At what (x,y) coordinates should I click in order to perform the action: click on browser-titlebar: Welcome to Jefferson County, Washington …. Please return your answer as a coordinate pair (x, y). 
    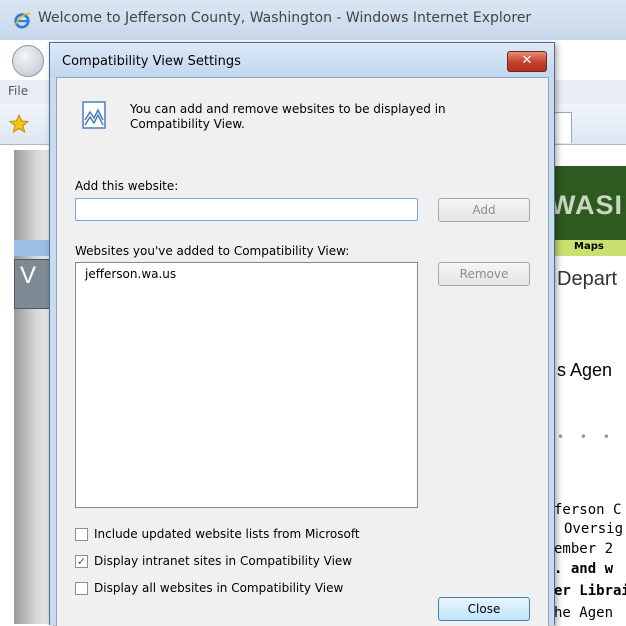
    Looking at the image, I should click on (313, 20).